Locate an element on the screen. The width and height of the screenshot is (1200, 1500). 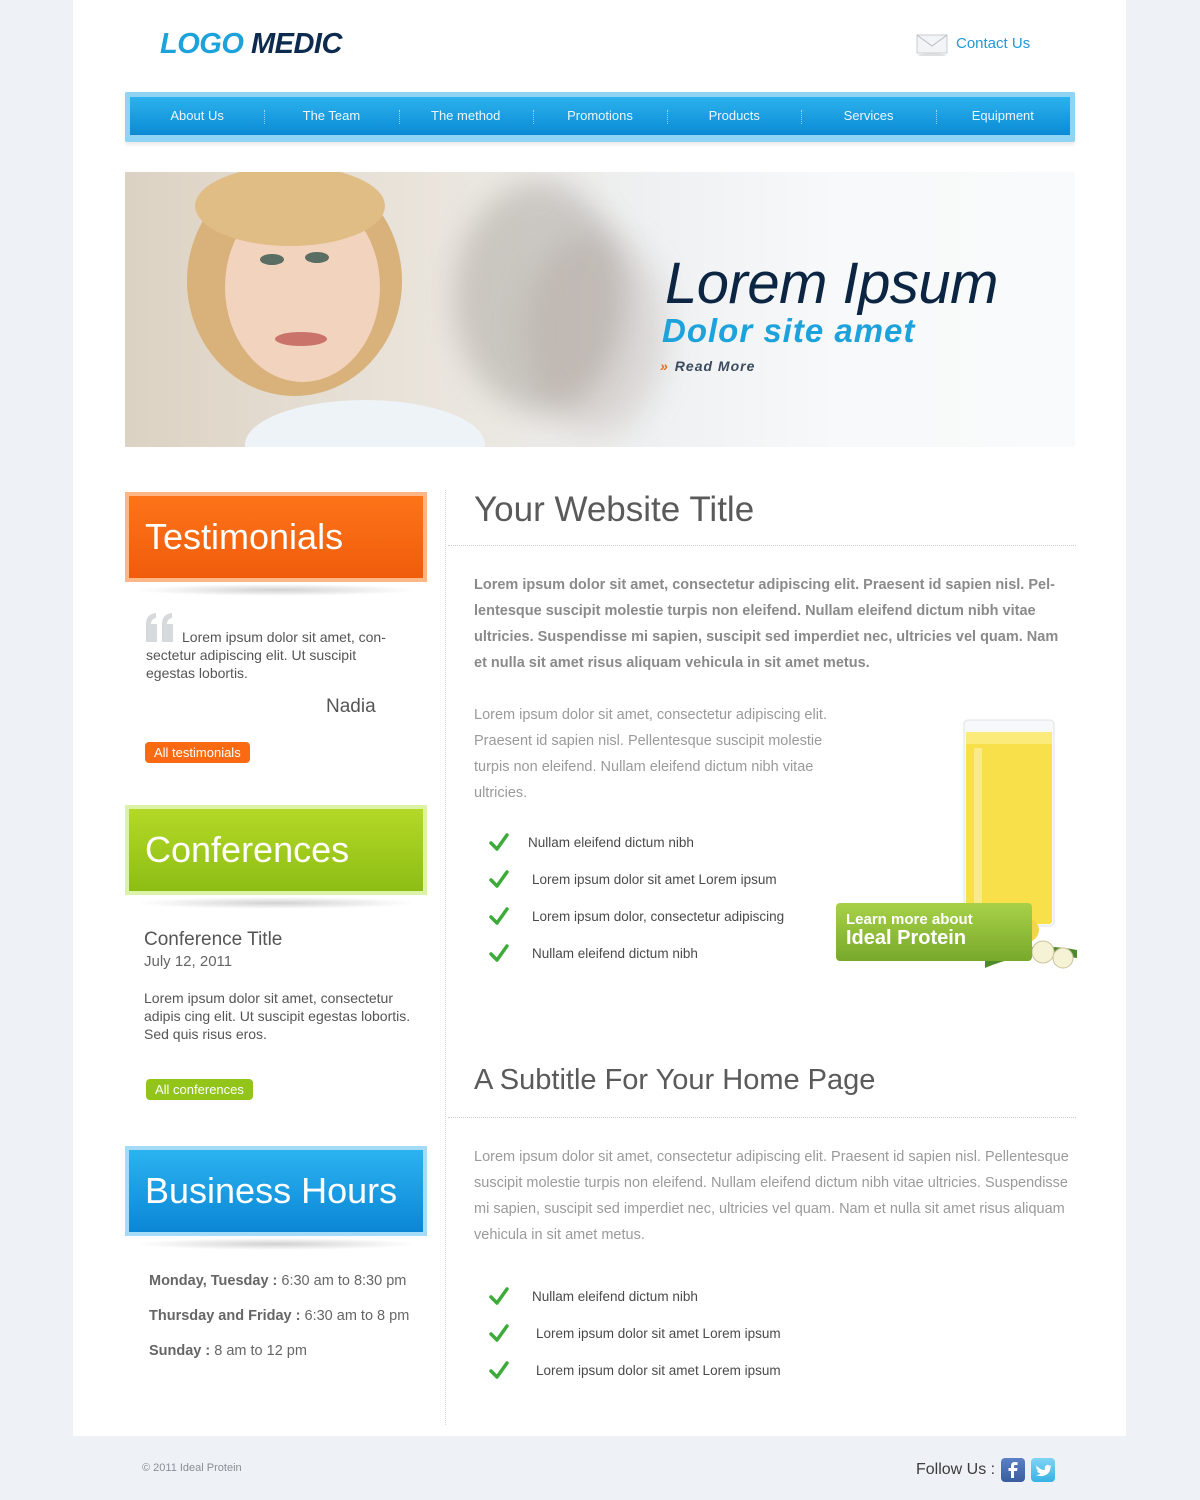
hours-time: 6:30 am to 8 pm is located at coordinates (355, 1316).